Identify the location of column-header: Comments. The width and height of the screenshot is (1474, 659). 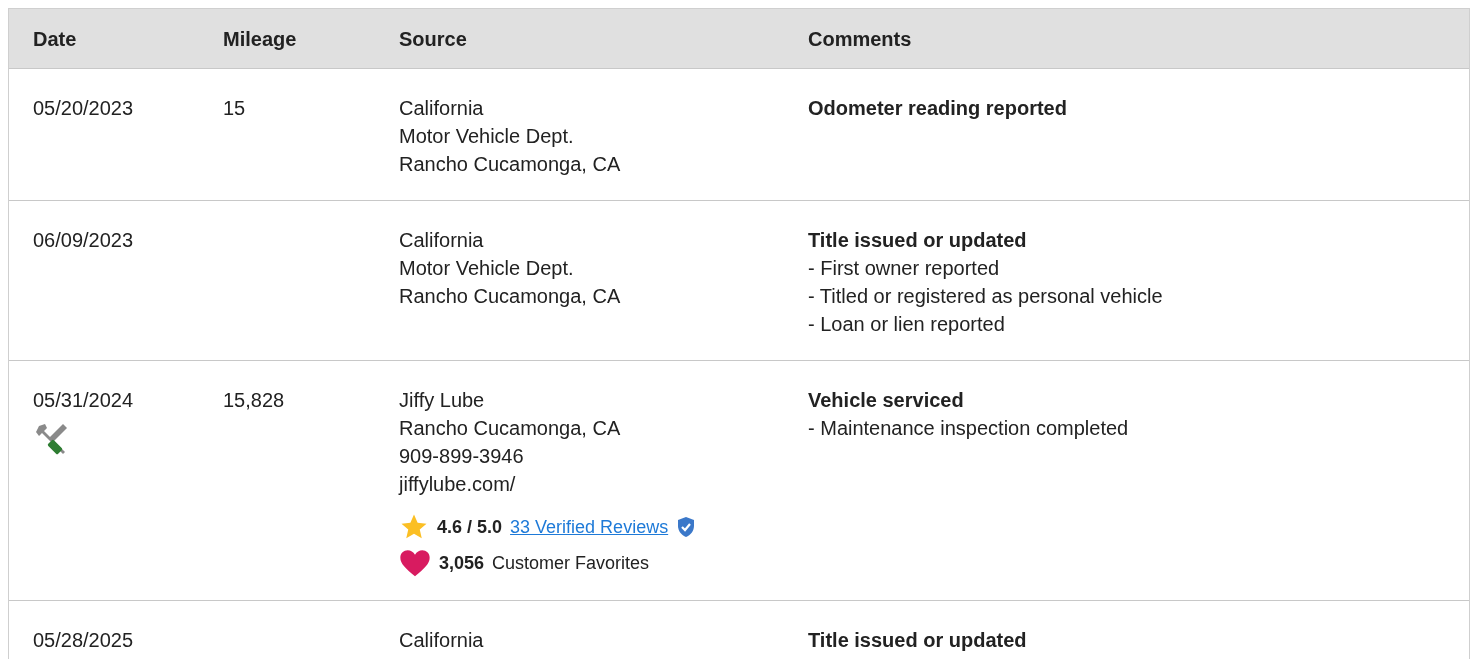
(860, 38).